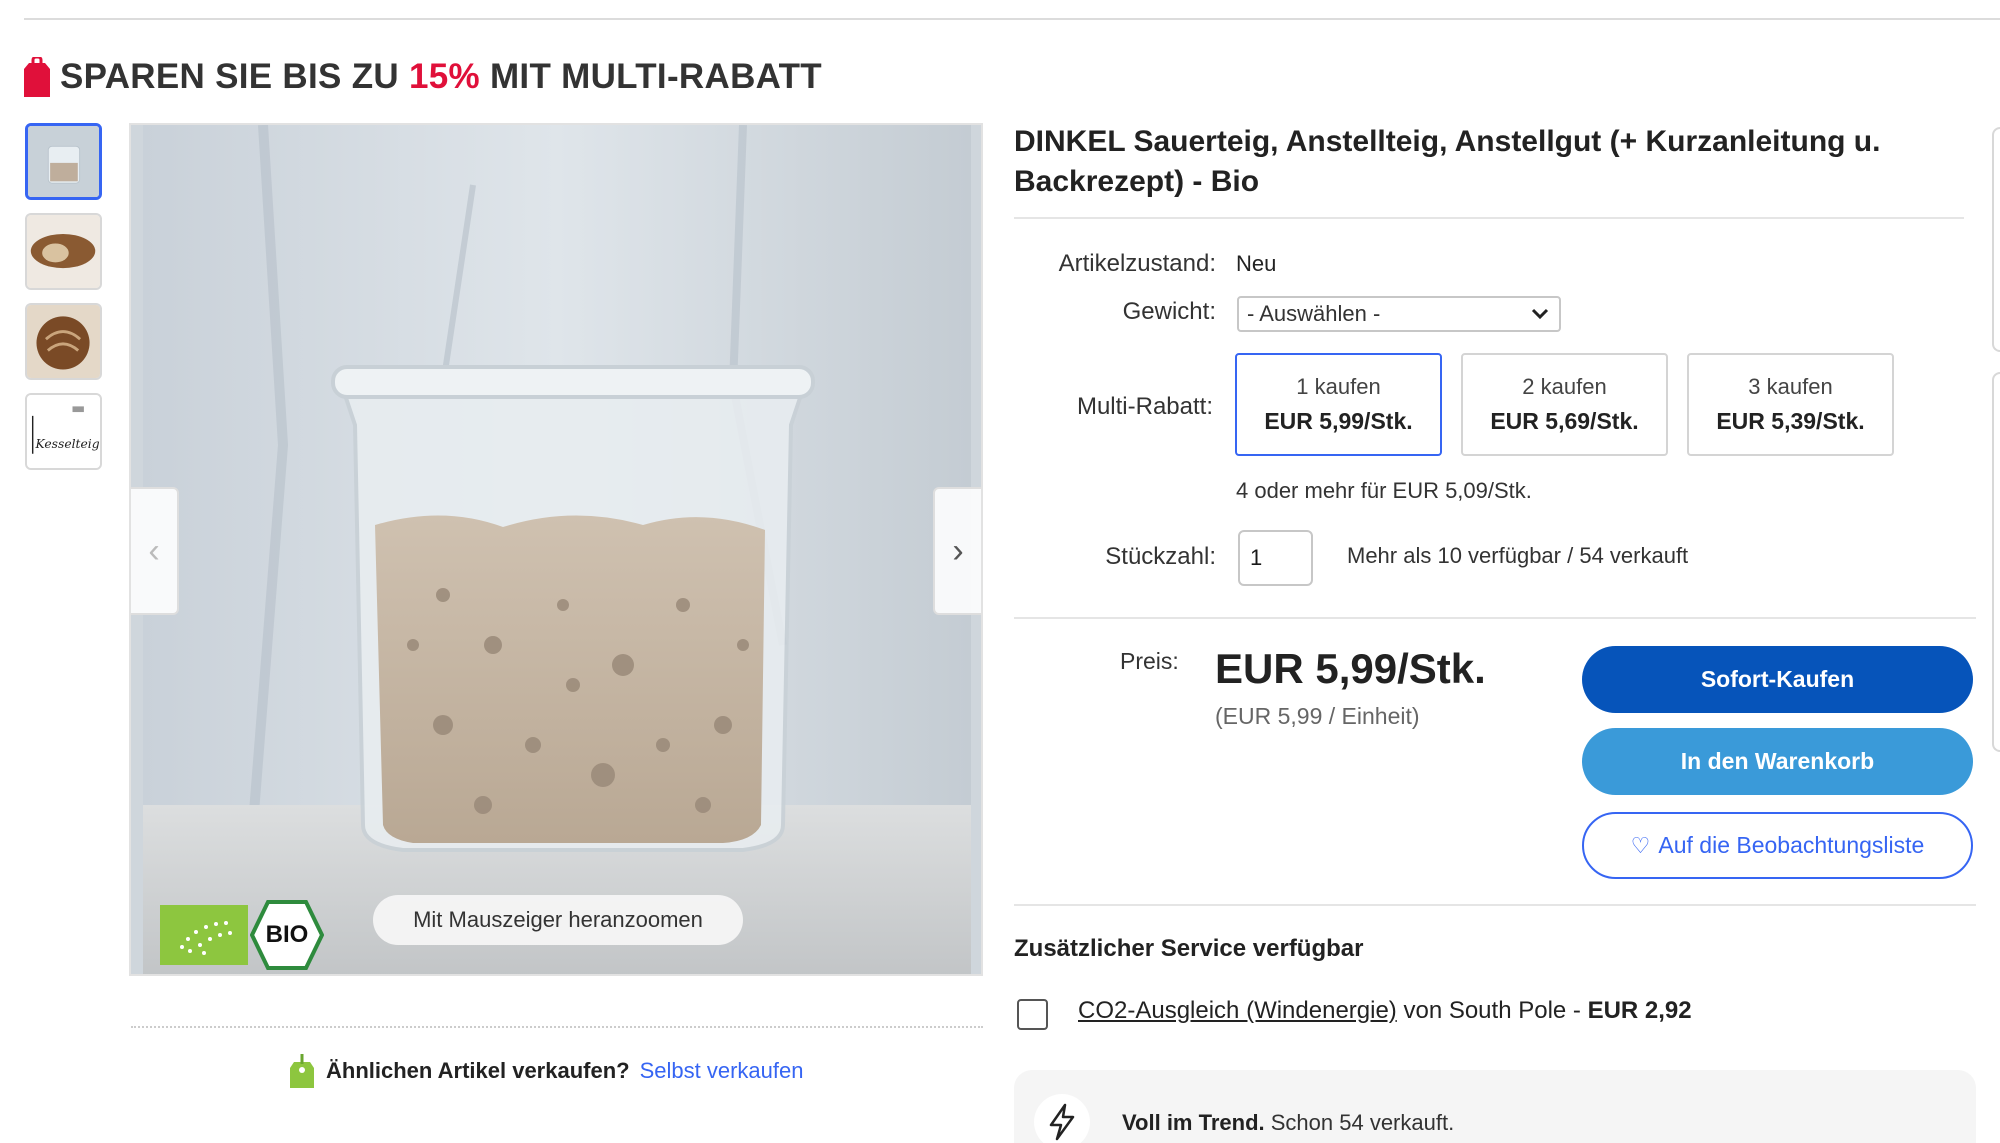  I want to click on buy-now-button: Sofort-Kaufen, so click(1777, 679).